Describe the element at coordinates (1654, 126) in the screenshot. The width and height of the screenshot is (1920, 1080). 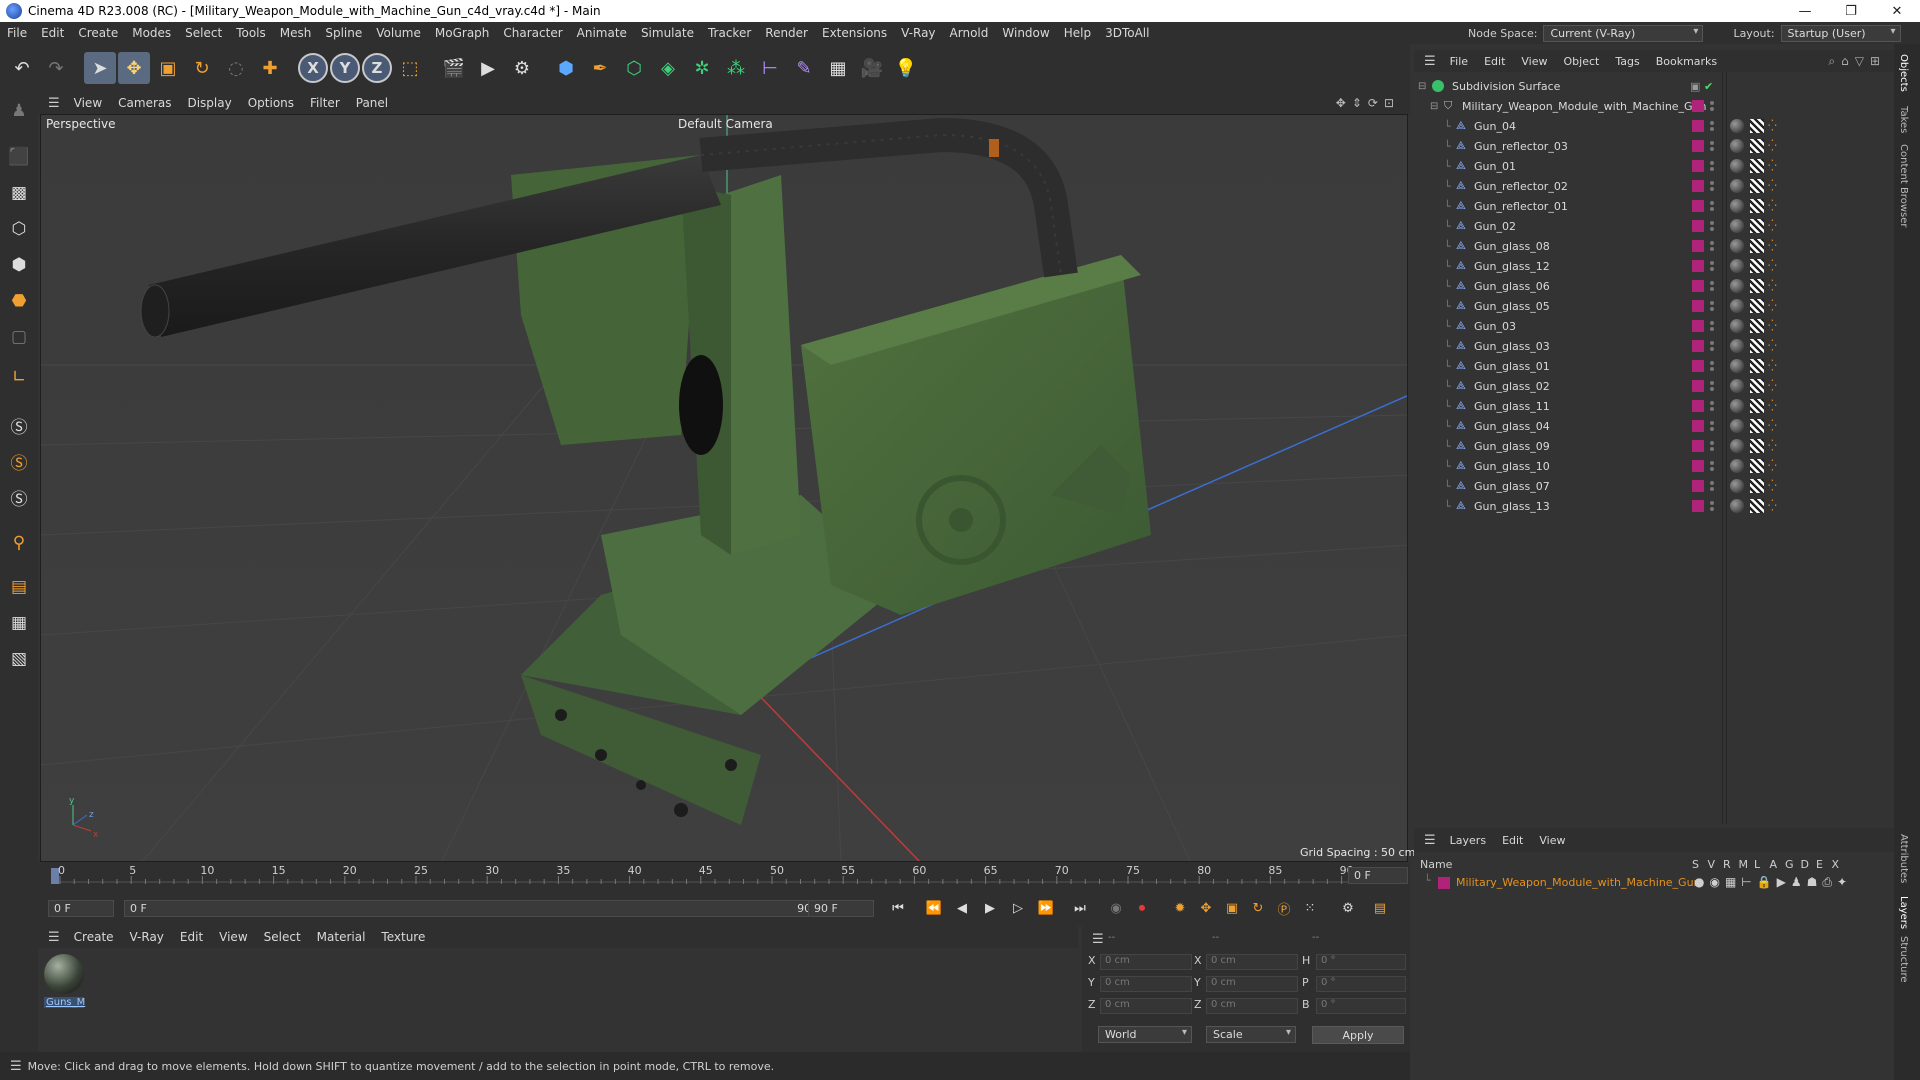
I see `object-row: └ ⟁ Gun_04 ⁛` at that location.